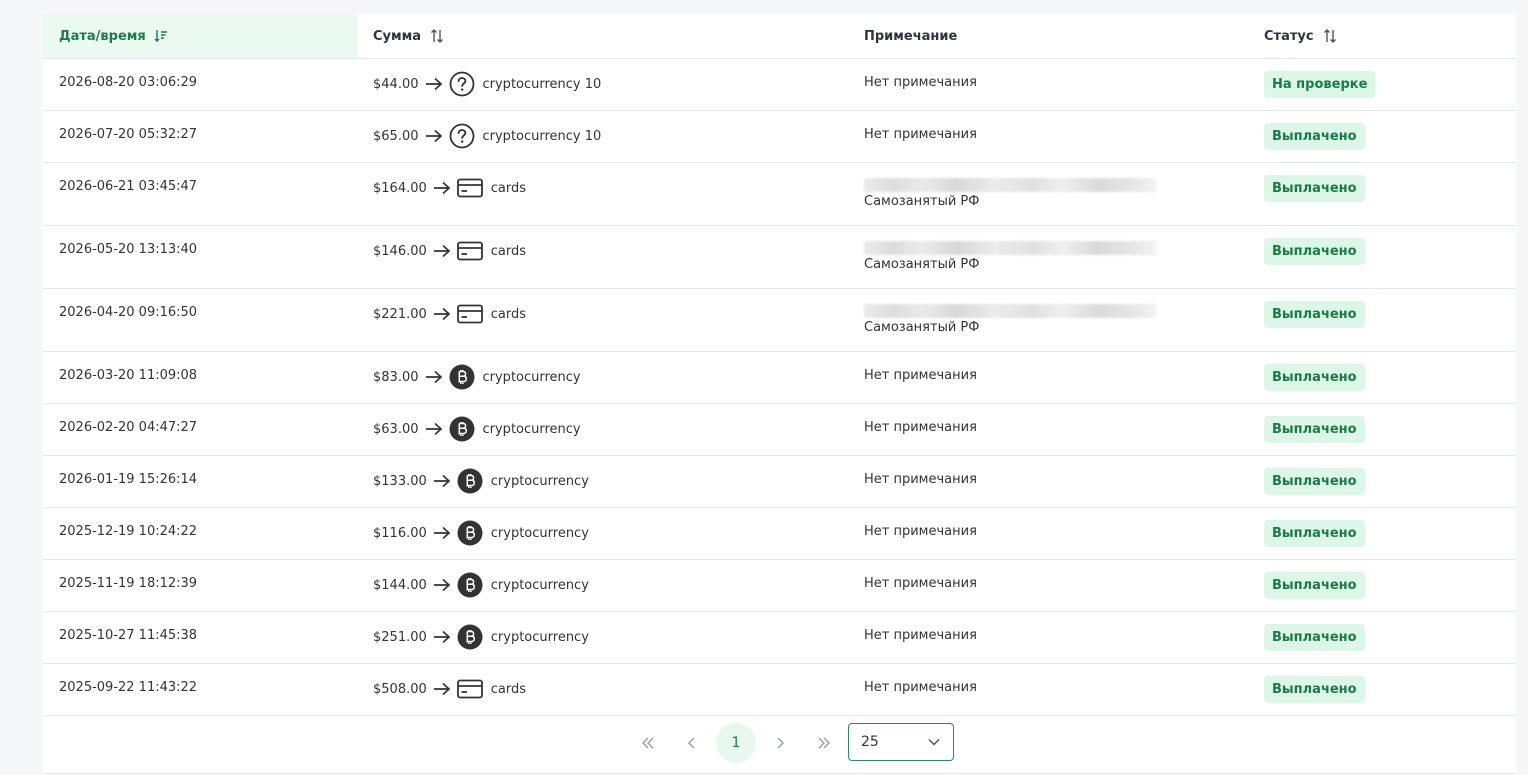  I want to click on row-date: 2026-08-20 03:06:29, so click(128, 82).